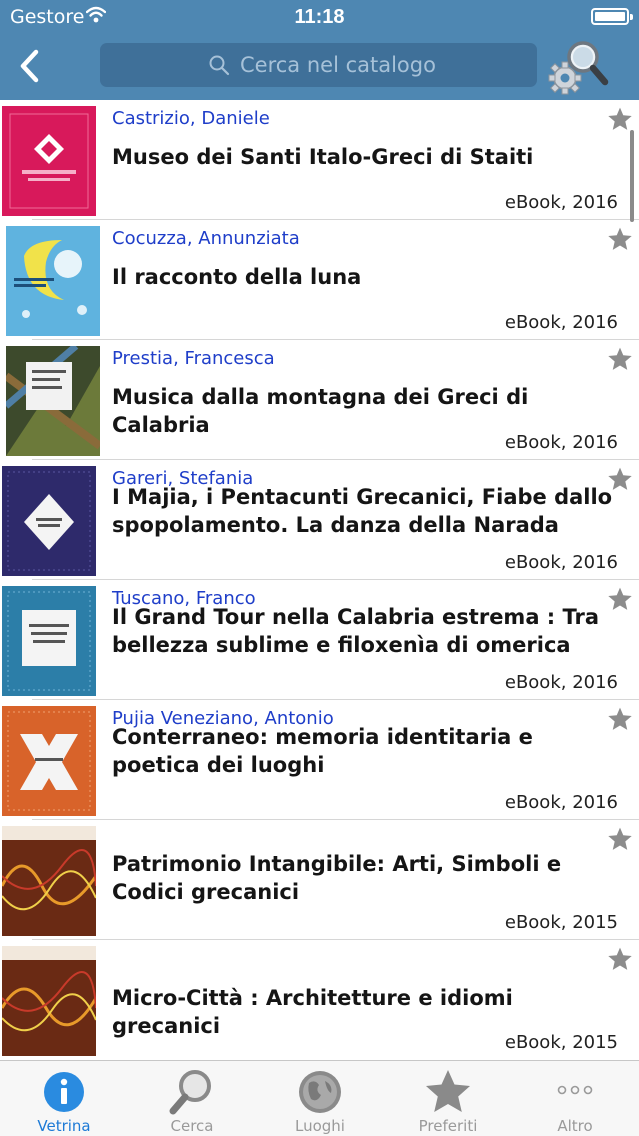  What do you see at coordinates (190, 1092) in the screenshot?
I see `magnifier-icon` at bounding box center [190, 1092].